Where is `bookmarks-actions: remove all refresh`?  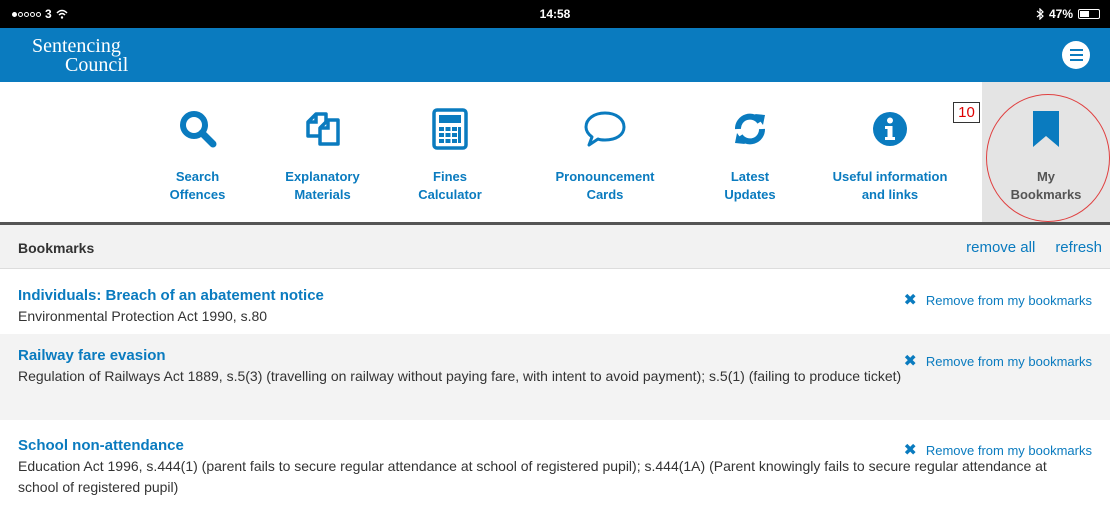 bookmarks-actions: remove all refresh is located at coordinates (1034, 247).